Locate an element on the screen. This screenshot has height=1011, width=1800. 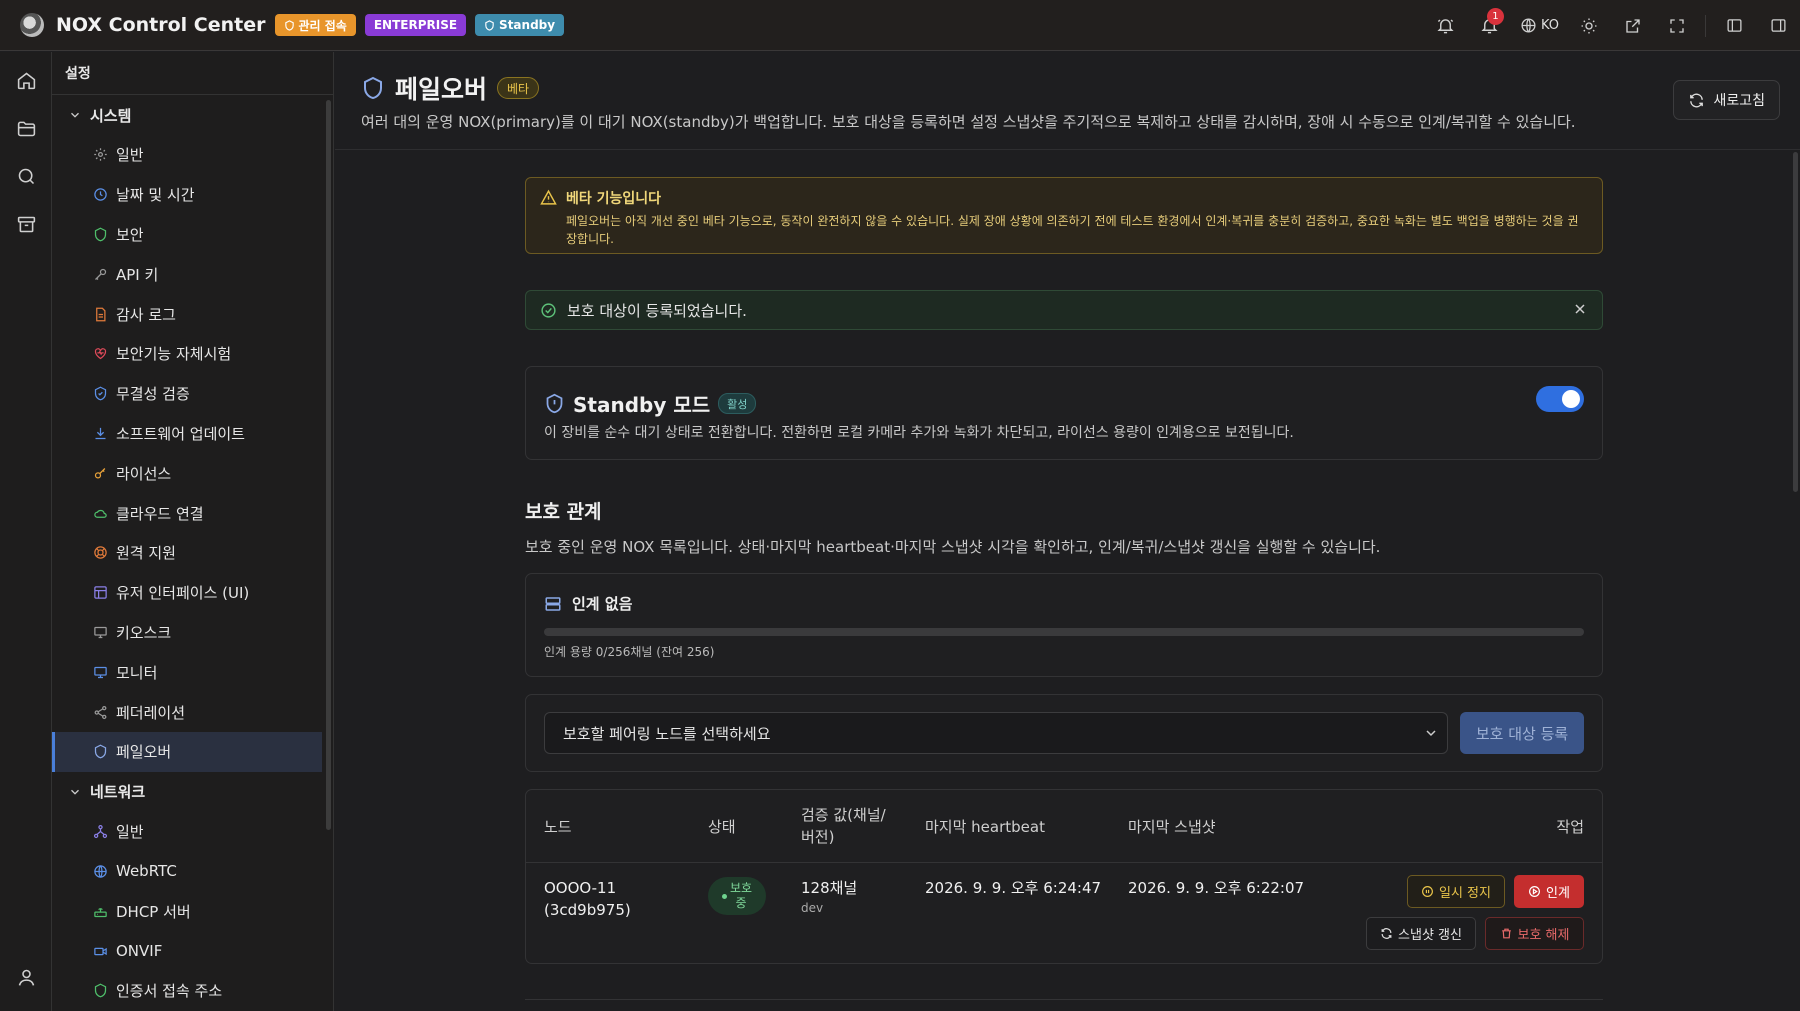
server-icon is located at coordinates (553, 603).